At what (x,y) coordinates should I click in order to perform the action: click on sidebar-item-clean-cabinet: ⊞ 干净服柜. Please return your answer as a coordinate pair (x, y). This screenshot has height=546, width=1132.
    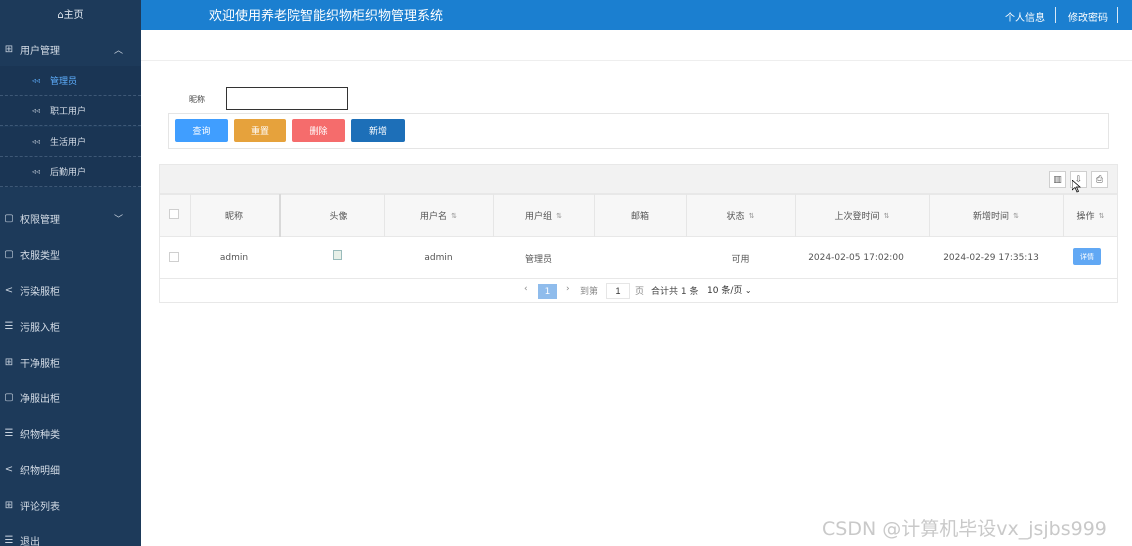
    Looking at the image, I should click on (70, 362).